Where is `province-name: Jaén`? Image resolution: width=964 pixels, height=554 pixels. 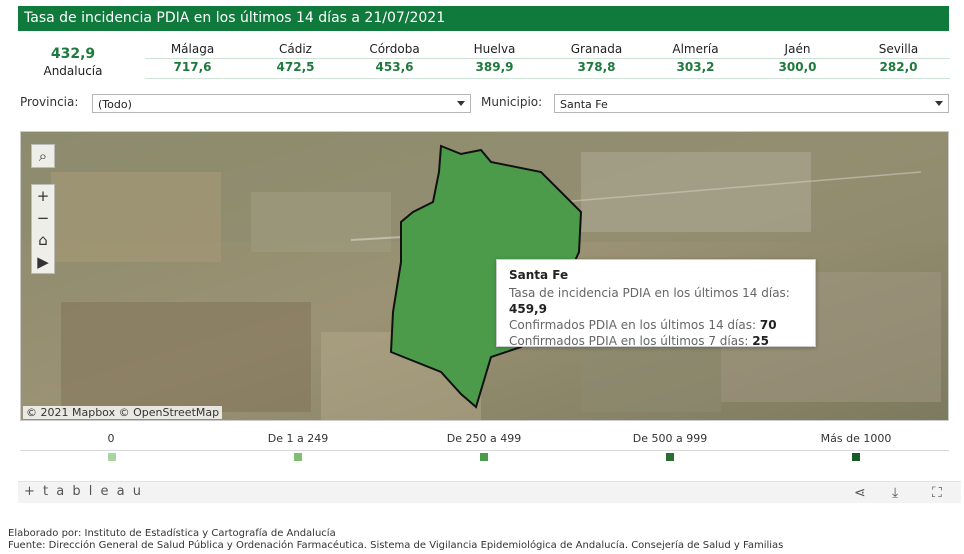 province-name: Jaén is located at coordinates (797, 49).